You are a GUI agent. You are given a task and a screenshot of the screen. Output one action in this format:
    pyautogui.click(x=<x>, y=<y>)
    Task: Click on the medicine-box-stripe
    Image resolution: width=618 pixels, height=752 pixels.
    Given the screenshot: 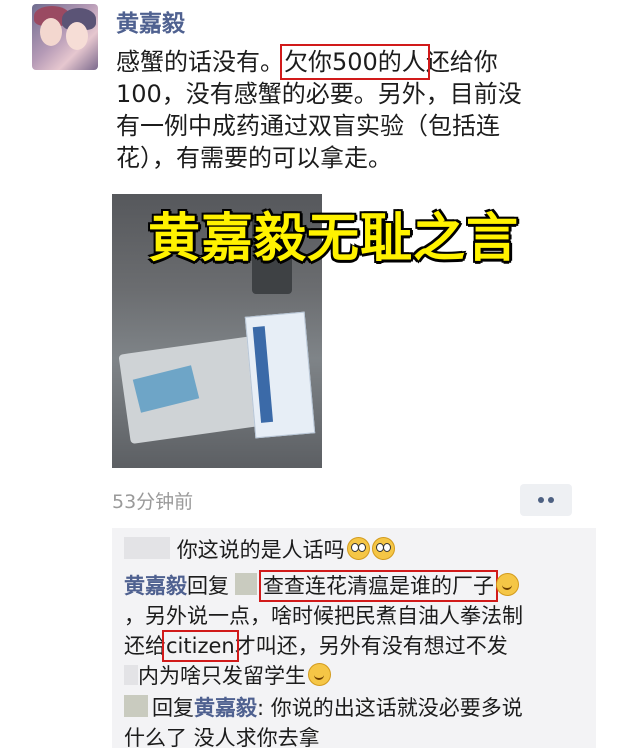 What is the action you would take?
    pyautogui.click(x=263, y=374)
    